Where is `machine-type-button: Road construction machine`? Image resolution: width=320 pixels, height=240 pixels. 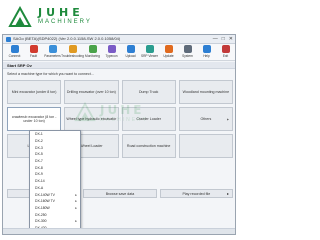 machine-type-button: Road construction machine is located at coordinates (148, 146).